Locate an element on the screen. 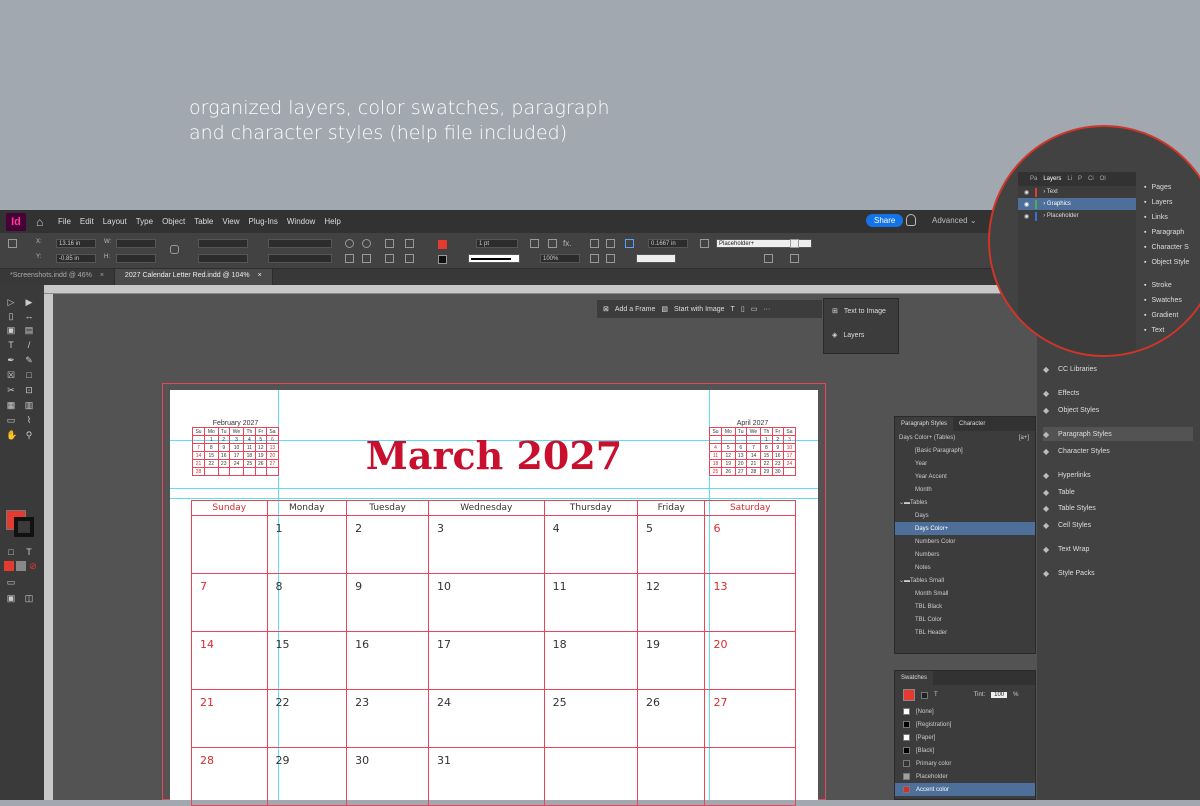 This screenshot has height=806, width=1200. layer-row: ◉ › Graphics is located at coordinates (1077, 204).